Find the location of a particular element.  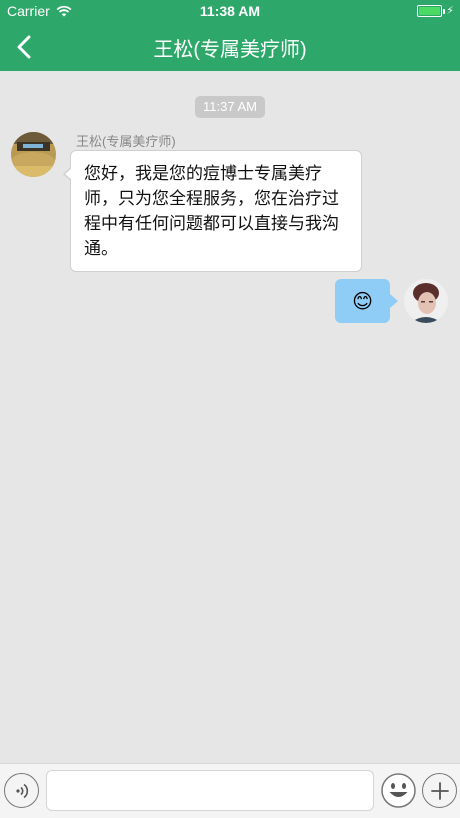

input-bar is located at coordinates (230, 790).